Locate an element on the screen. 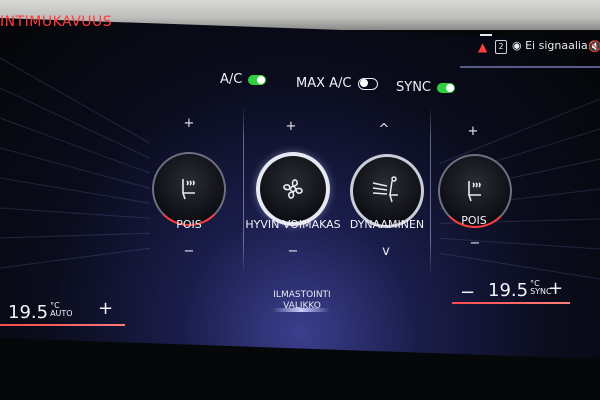 Image resolution: width=600 pixels, height=400 pixels. chevron-up-icon: ▲ is located at coordinates (482, 47).